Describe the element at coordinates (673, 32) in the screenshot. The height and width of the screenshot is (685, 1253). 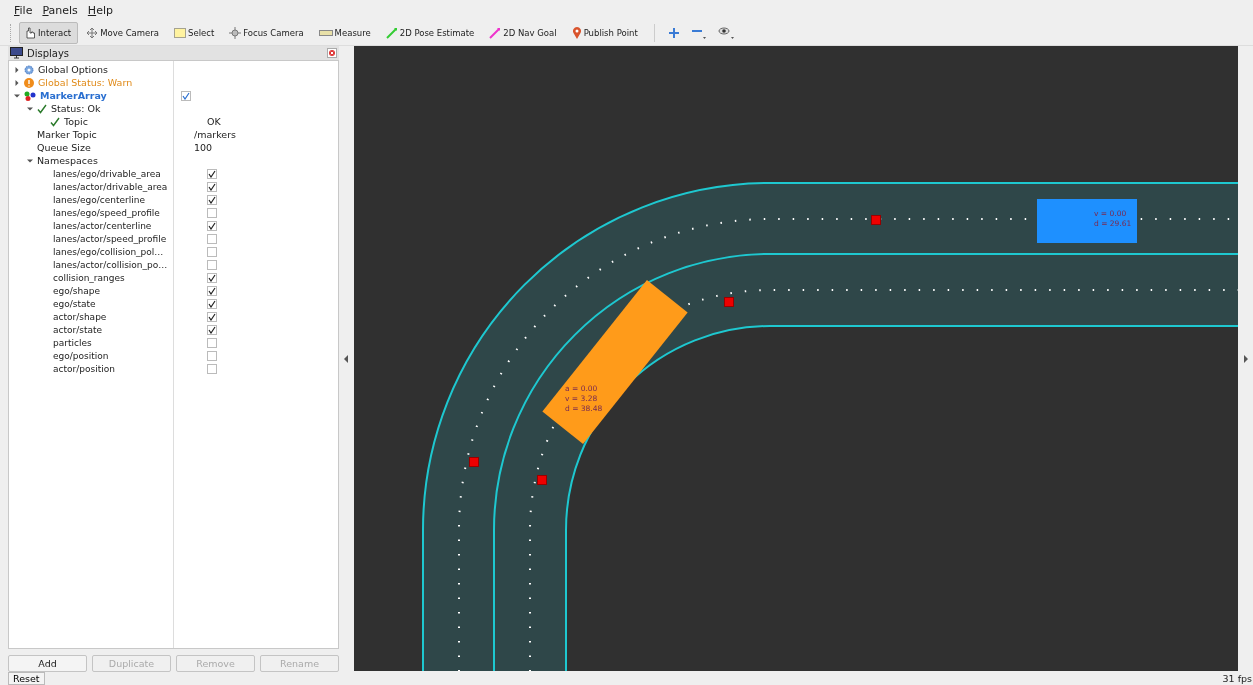
I see `plus-icon` at that location.